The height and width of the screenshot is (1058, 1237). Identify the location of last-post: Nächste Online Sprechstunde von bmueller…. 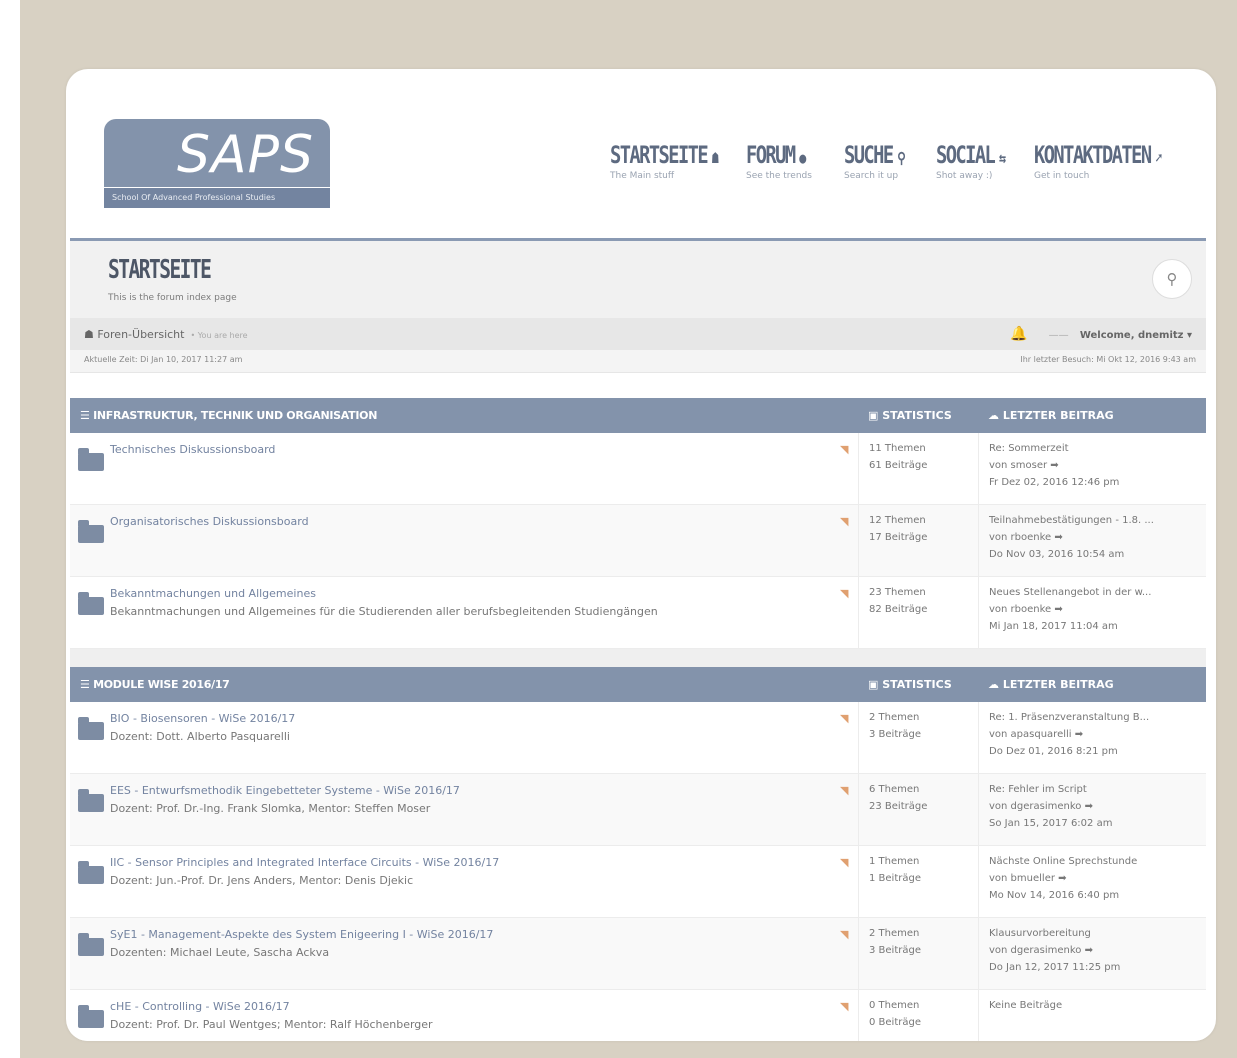
(1092, 881).